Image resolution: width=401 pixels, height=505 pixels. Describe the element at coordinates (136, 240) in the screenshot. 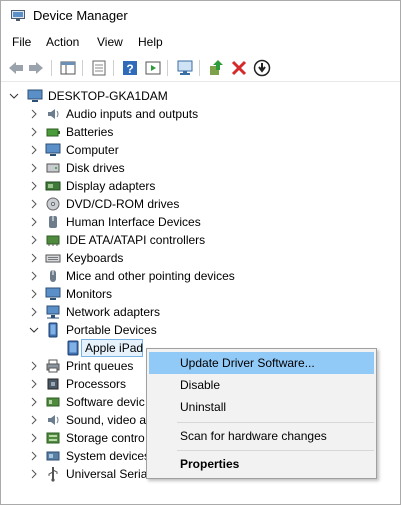

I see `category-label: IDE ATA/ATAPI controllers` at that location.